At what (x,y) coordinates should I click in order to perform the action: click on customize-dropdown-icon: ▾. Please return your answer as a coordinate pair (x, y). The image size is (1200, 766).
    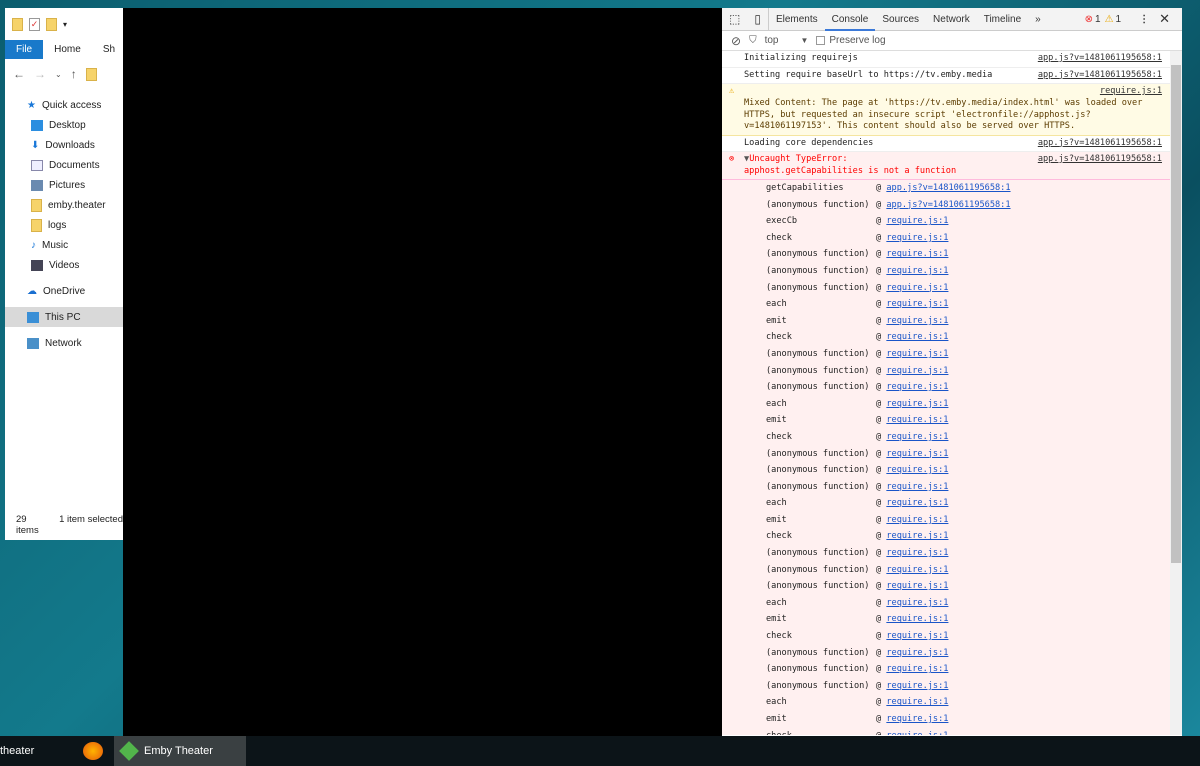
    Looking at the image, I should click on (65, 24).